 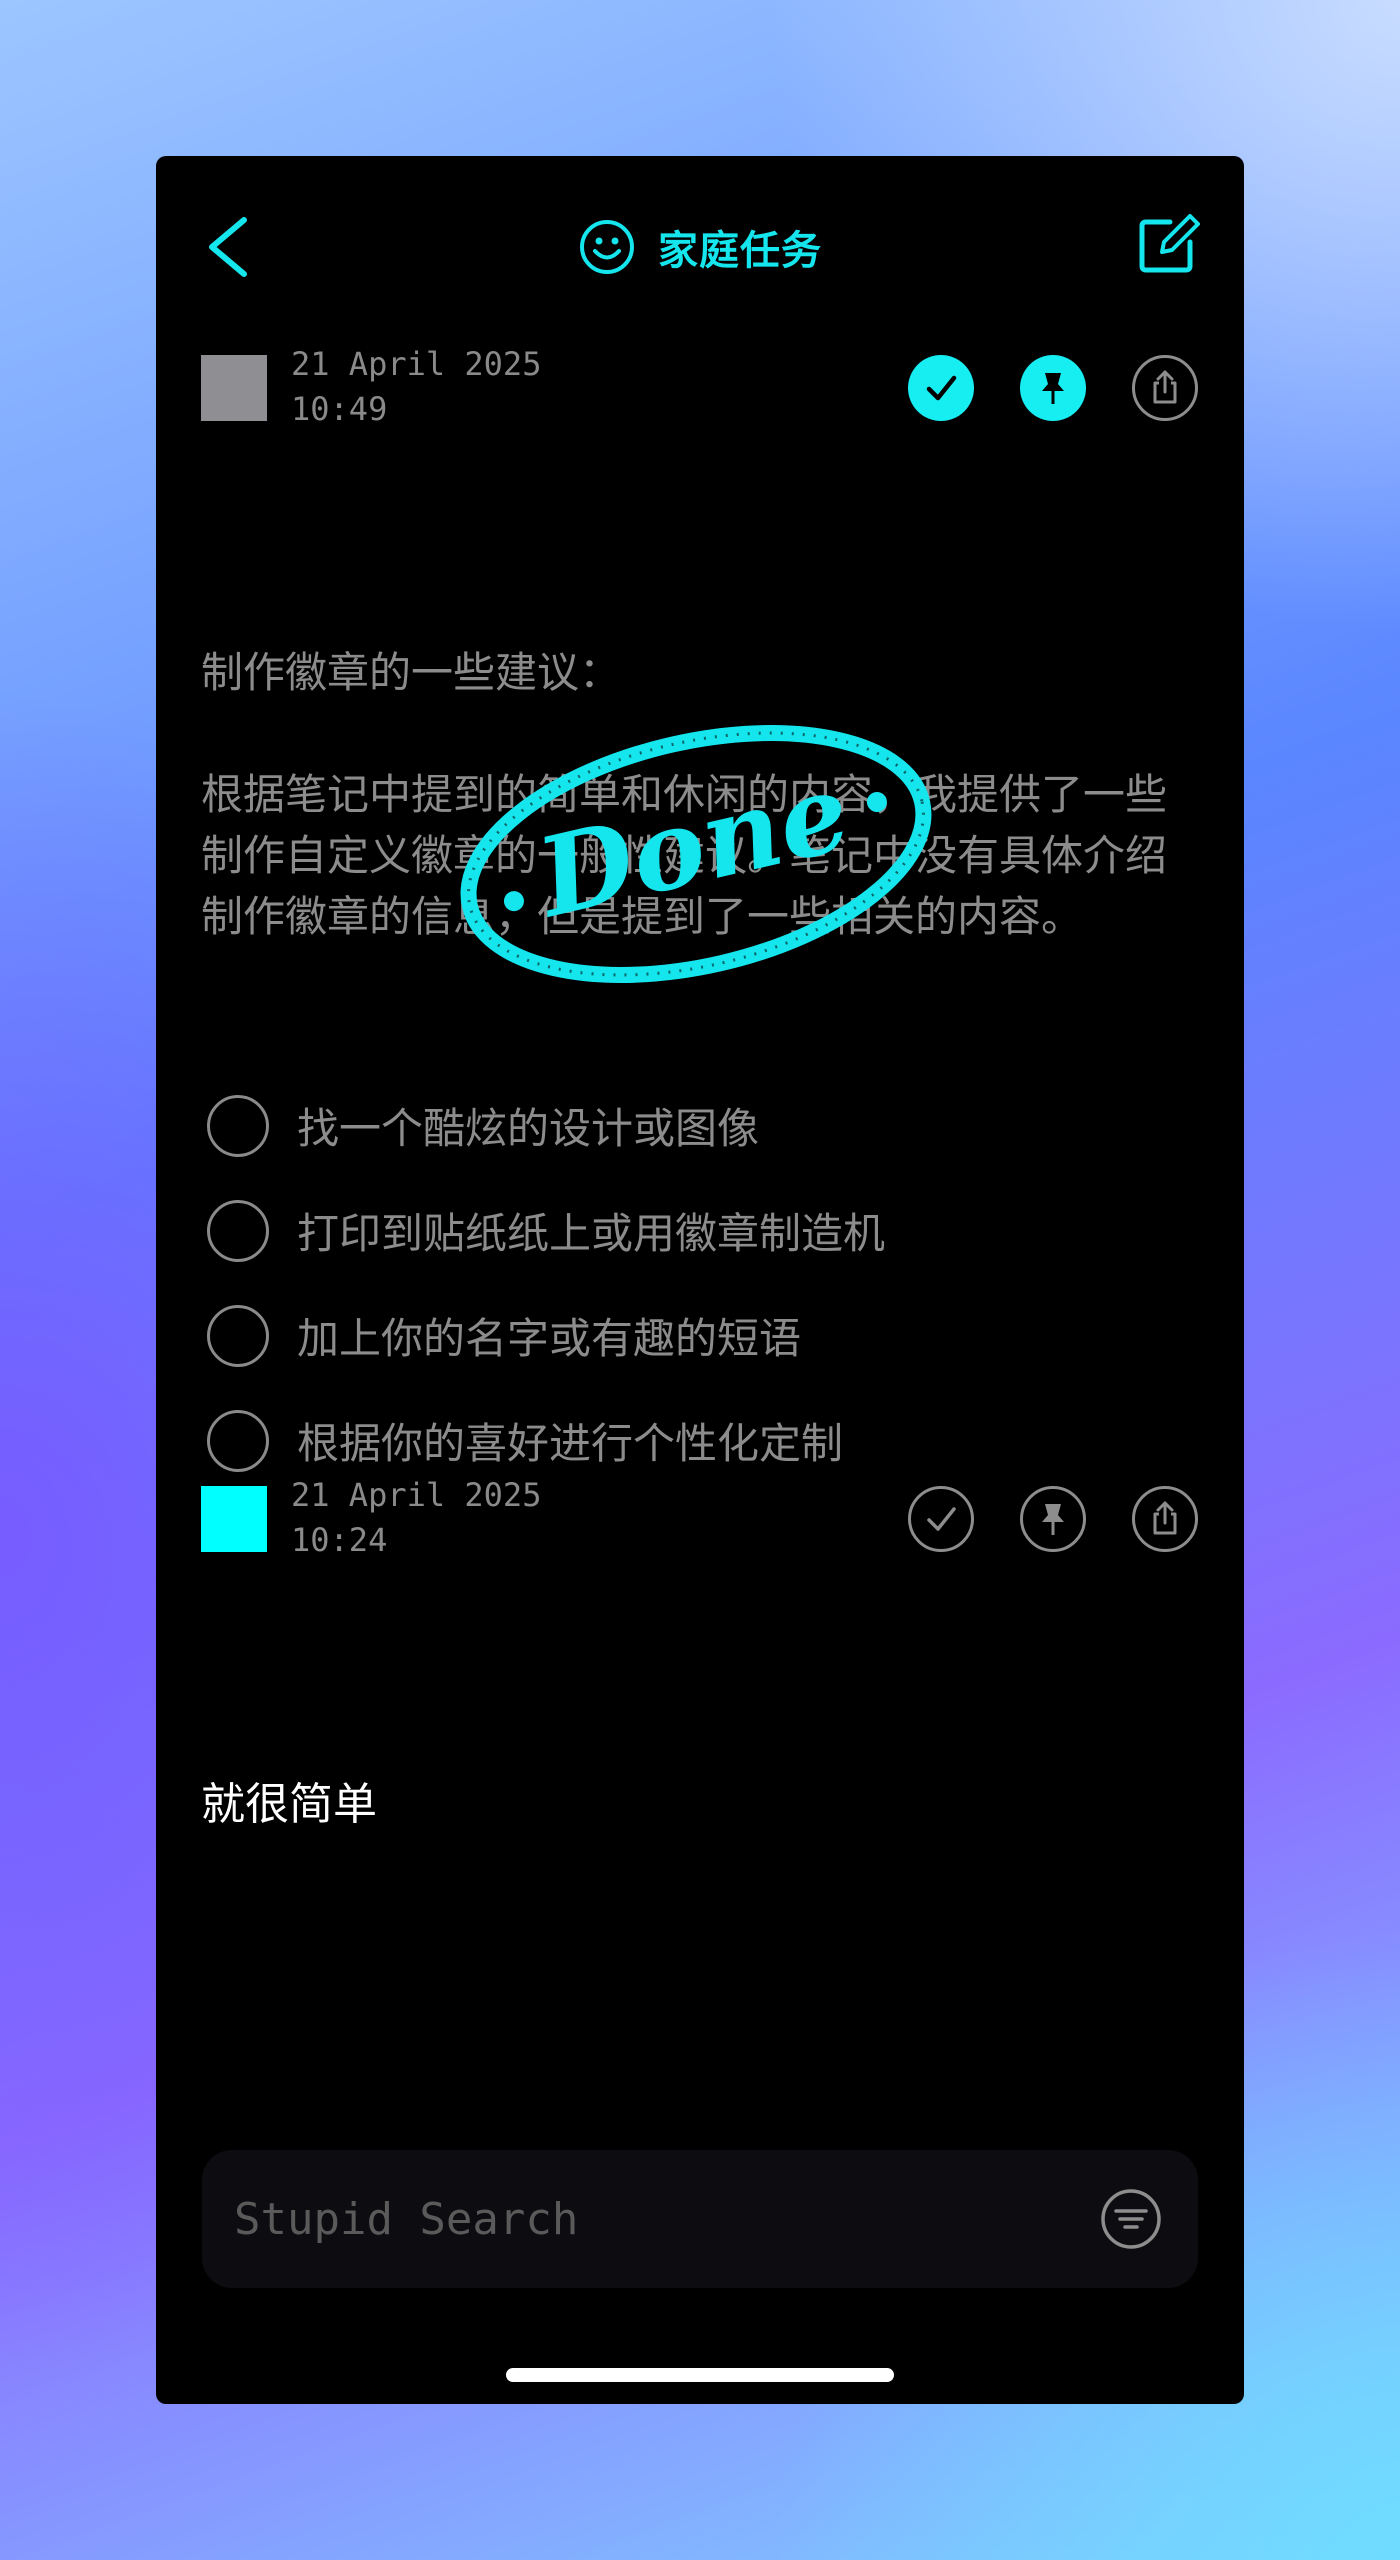 I want to click on search-bar, so click(x=700, y=2219).